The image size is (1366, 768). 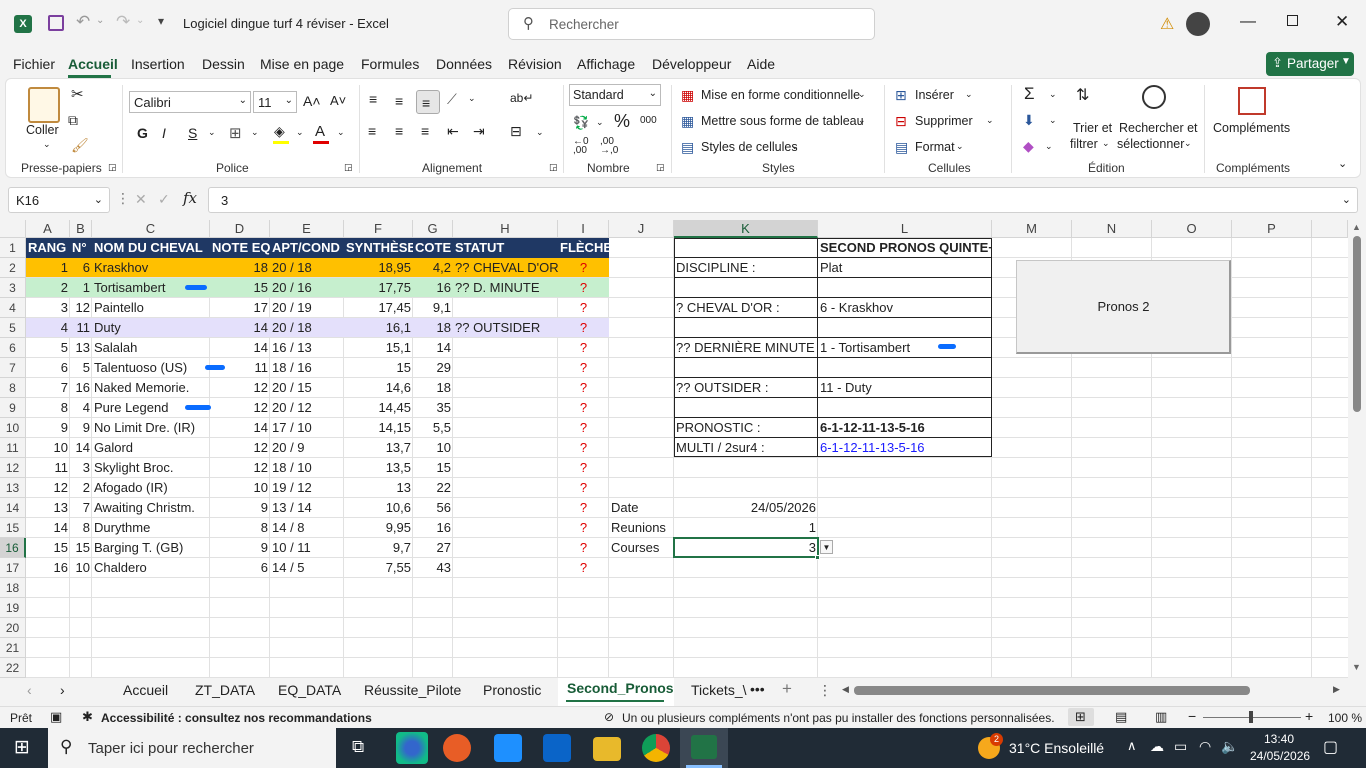 What do you see at coordinates (81, 248) in the screenshot?
I see `header-cell-2: N°` at bounding box center [81, 248].